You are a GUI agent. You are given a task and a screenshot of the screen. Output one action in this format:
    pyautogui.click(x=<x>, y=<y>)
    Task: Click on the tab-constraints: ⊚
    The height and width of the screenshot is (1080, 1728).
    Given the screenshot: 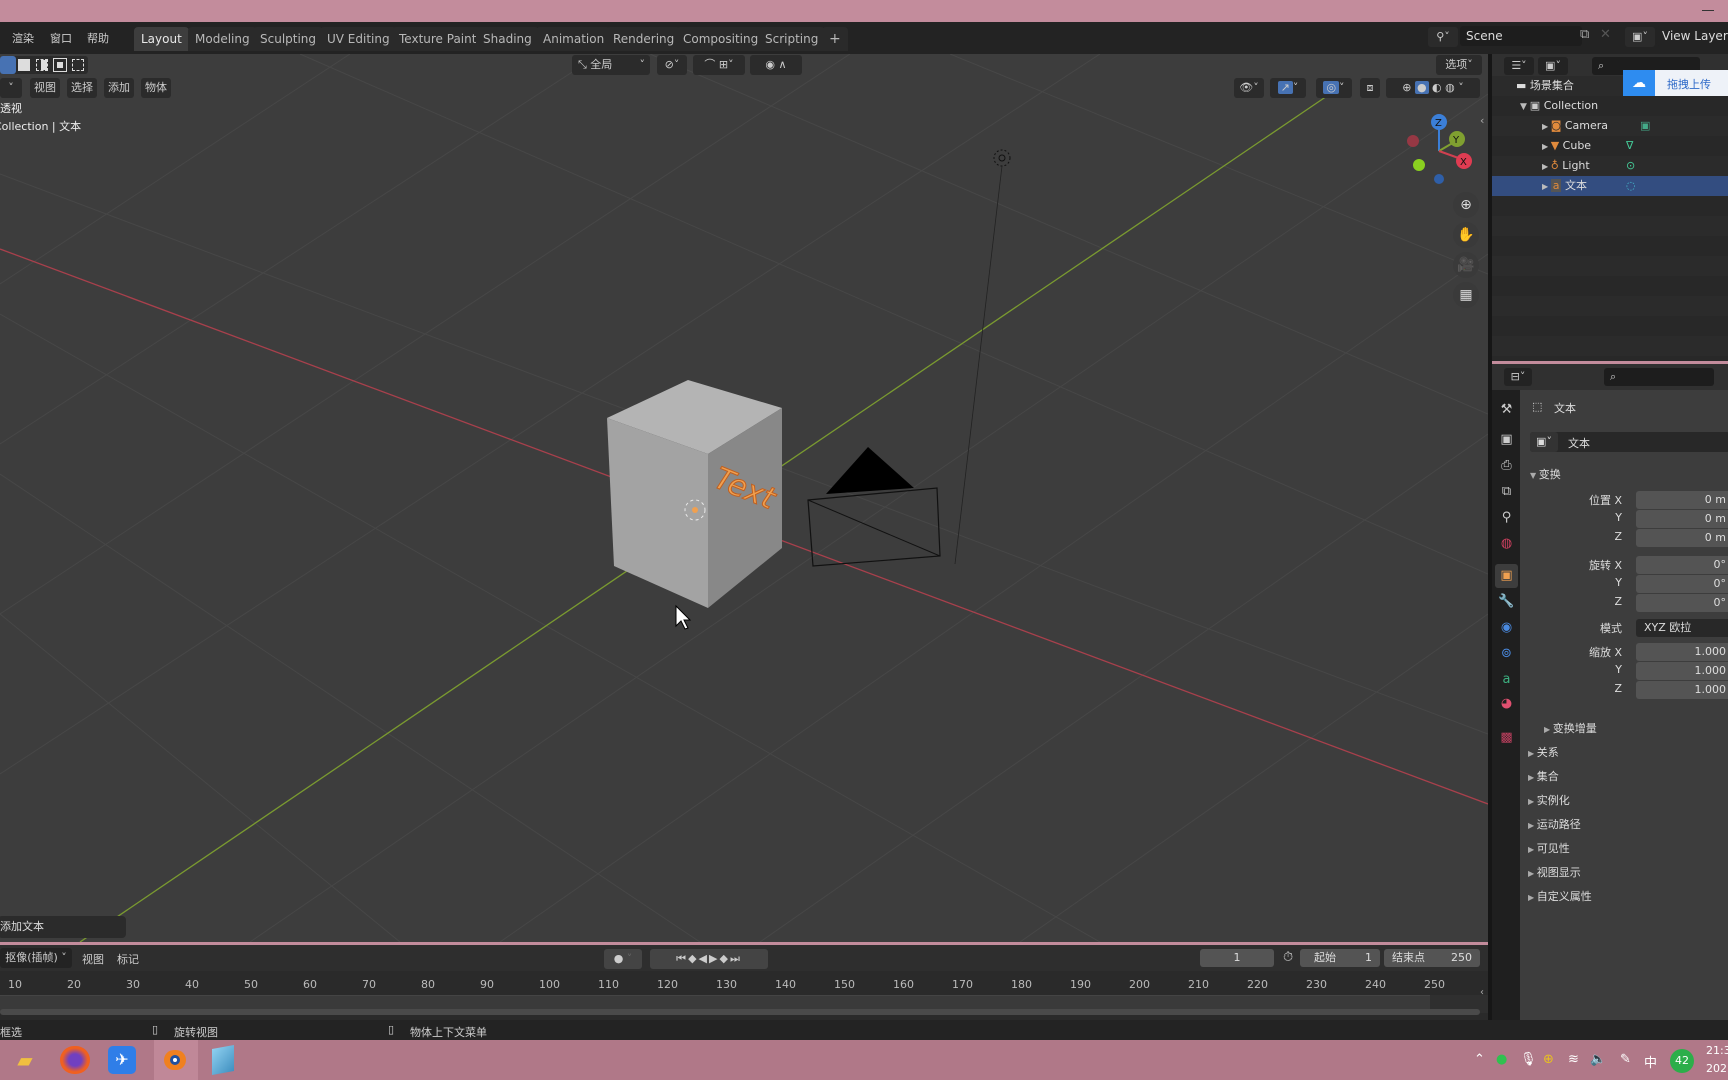 What is the action you would take?
    pyautogui.click(x=1506, y=654)
    